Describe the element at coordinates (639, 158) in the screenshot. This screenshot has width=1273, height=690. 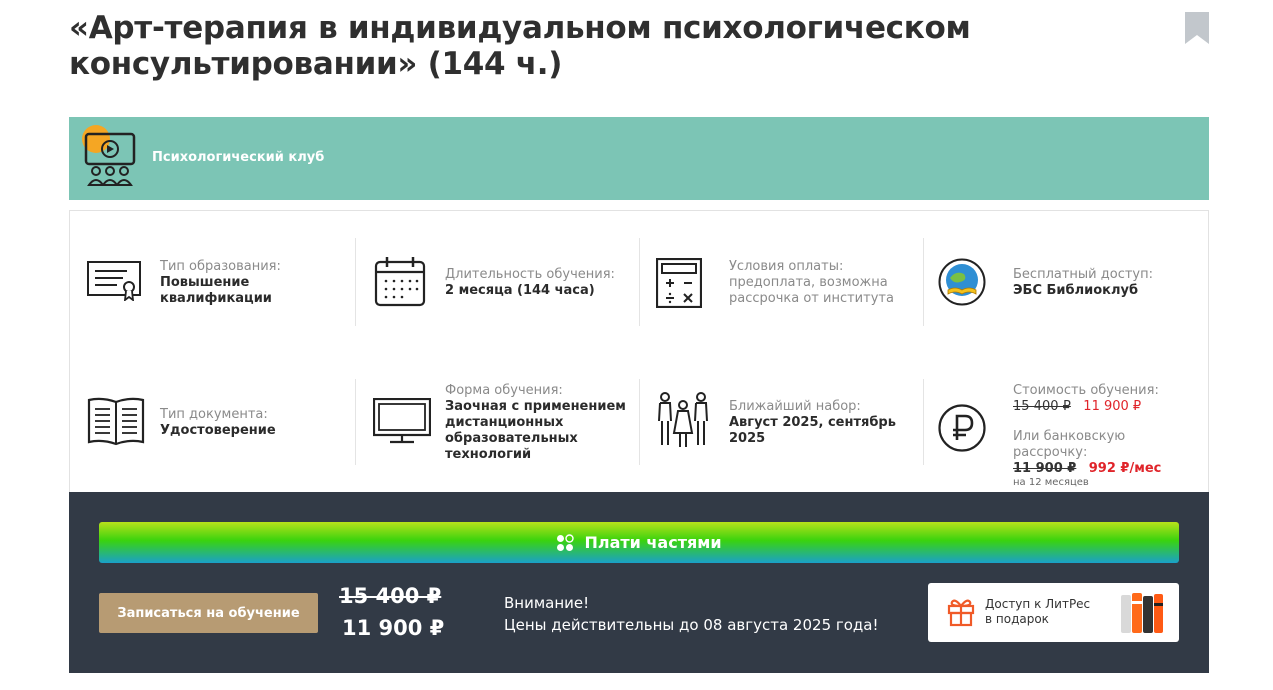
I see `club-banner: Психологический клуб` at that location.